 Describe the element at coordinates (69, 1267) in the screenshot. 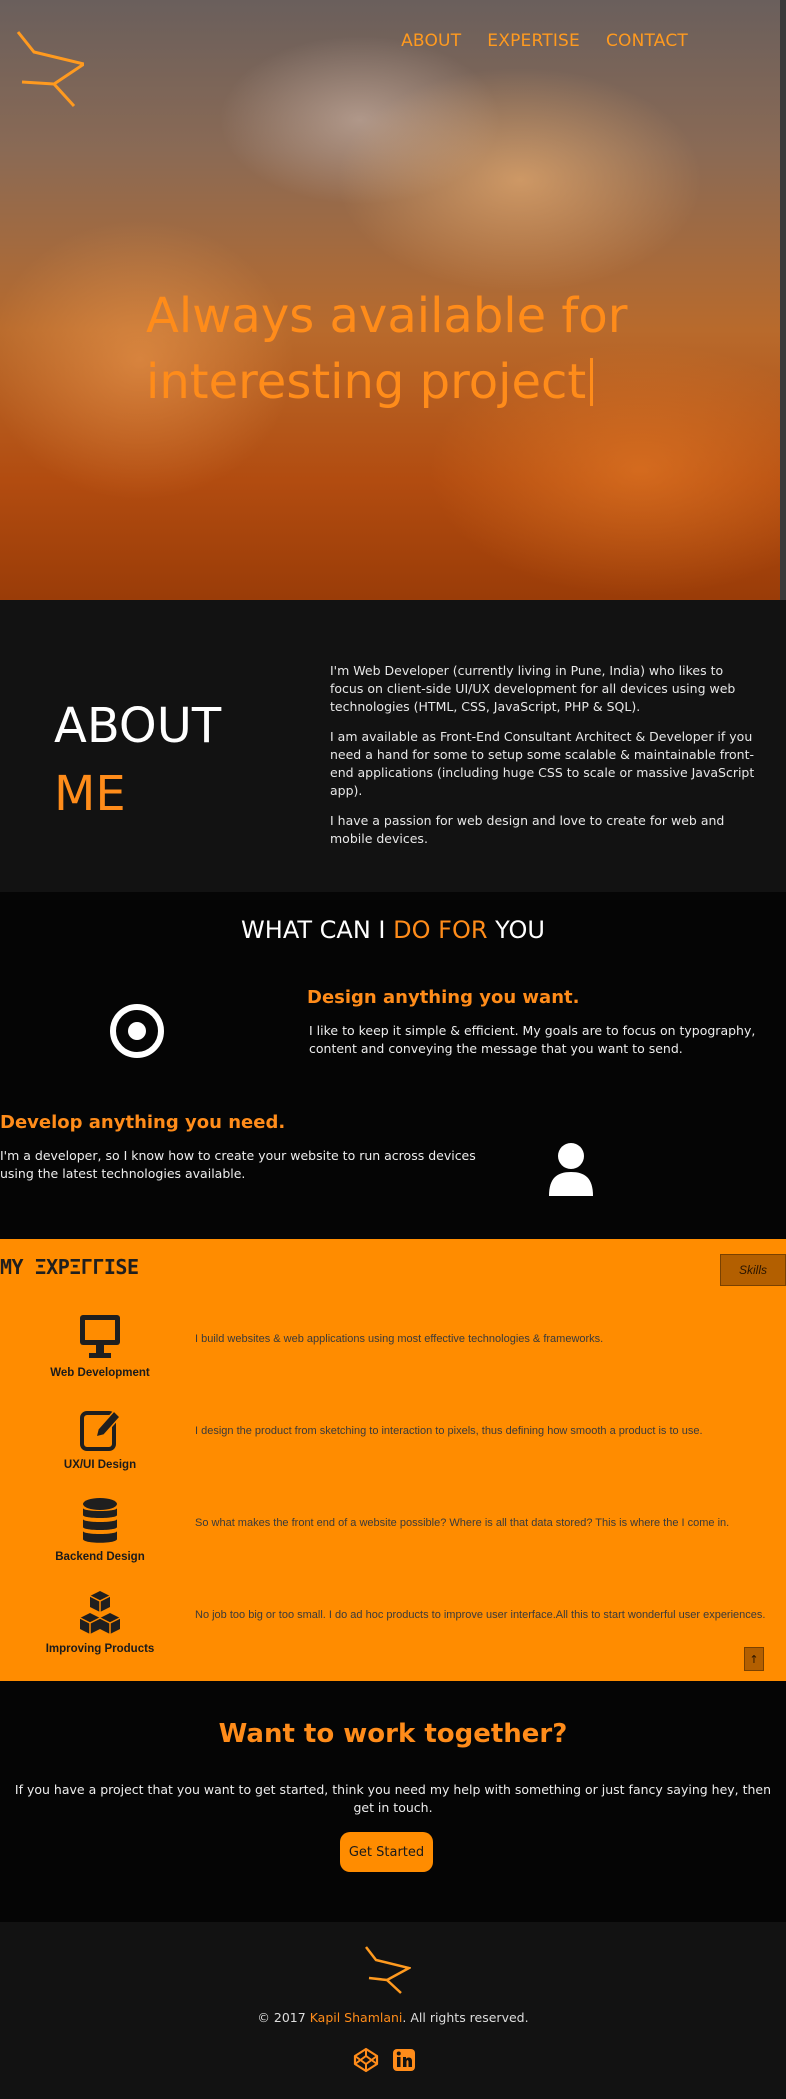

I see `expertise-title: MY ΞXPΞΓΓISE` at that location.